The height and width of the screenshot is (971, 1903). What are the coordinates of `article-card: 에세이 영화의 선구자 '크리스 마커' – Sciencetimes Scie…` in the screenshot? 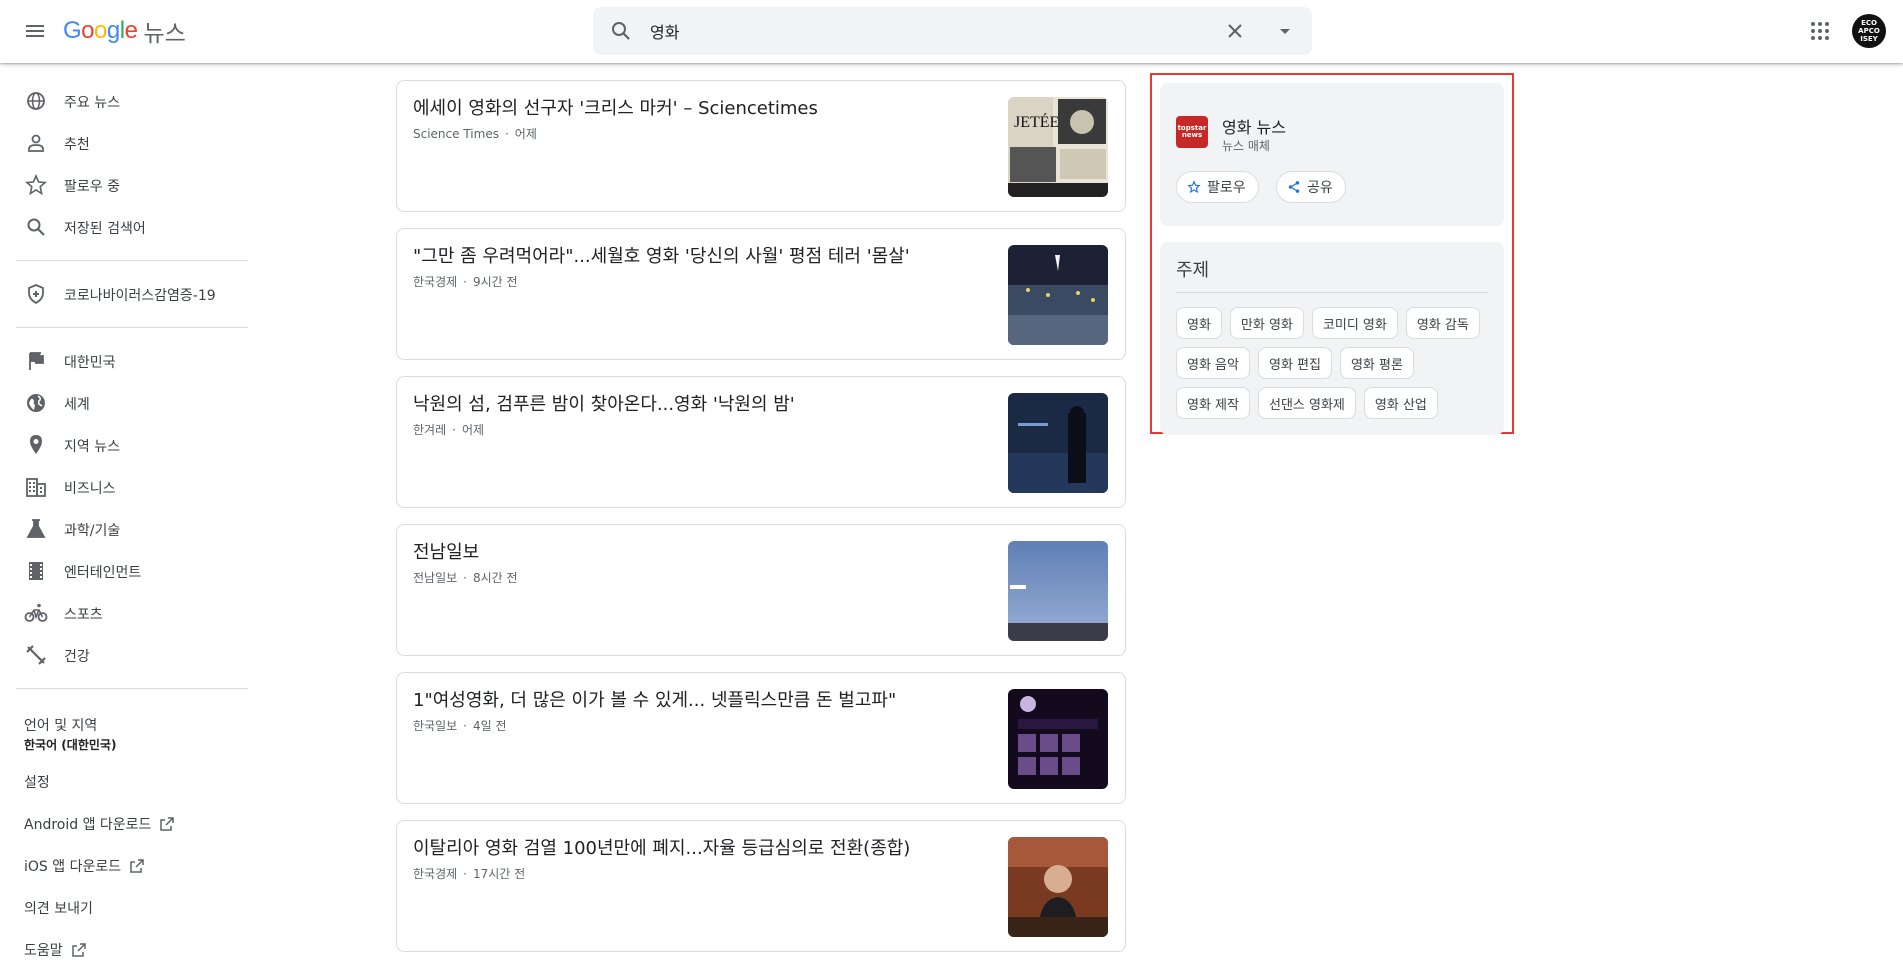 It's located at (761, 146).